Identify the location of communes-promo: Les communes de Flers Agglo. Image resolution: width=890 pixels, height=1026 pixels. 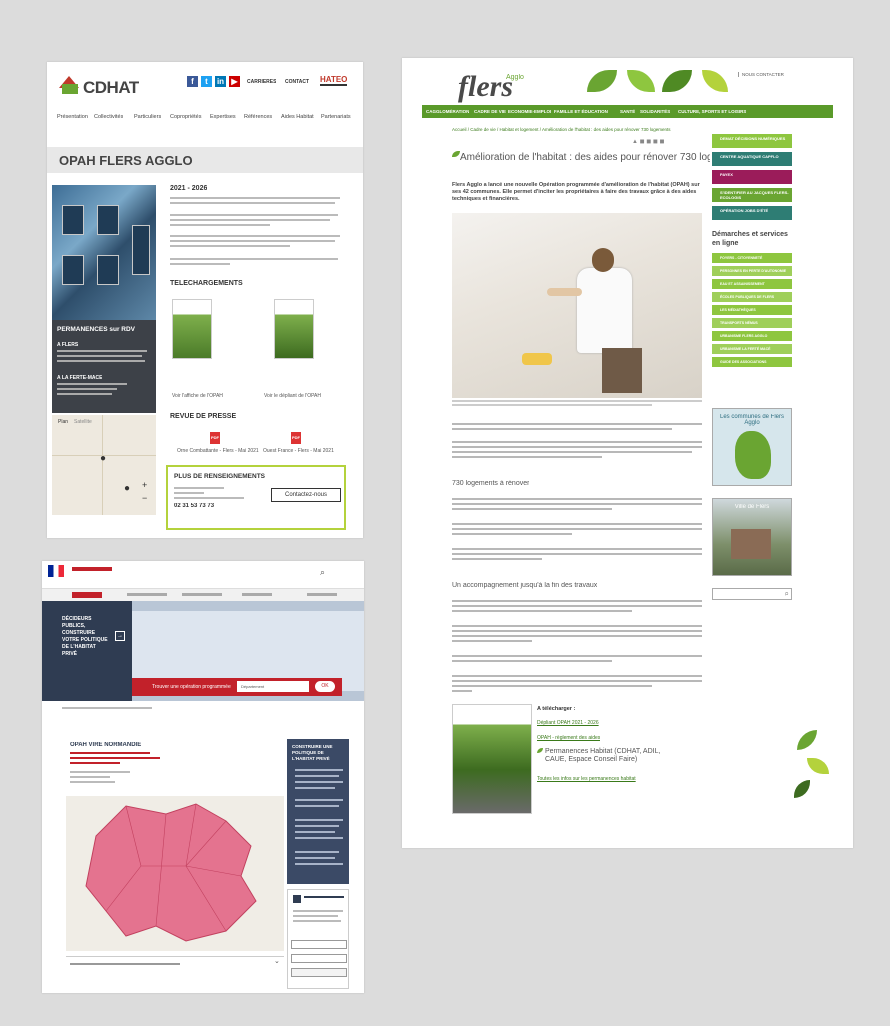
(752, 447).